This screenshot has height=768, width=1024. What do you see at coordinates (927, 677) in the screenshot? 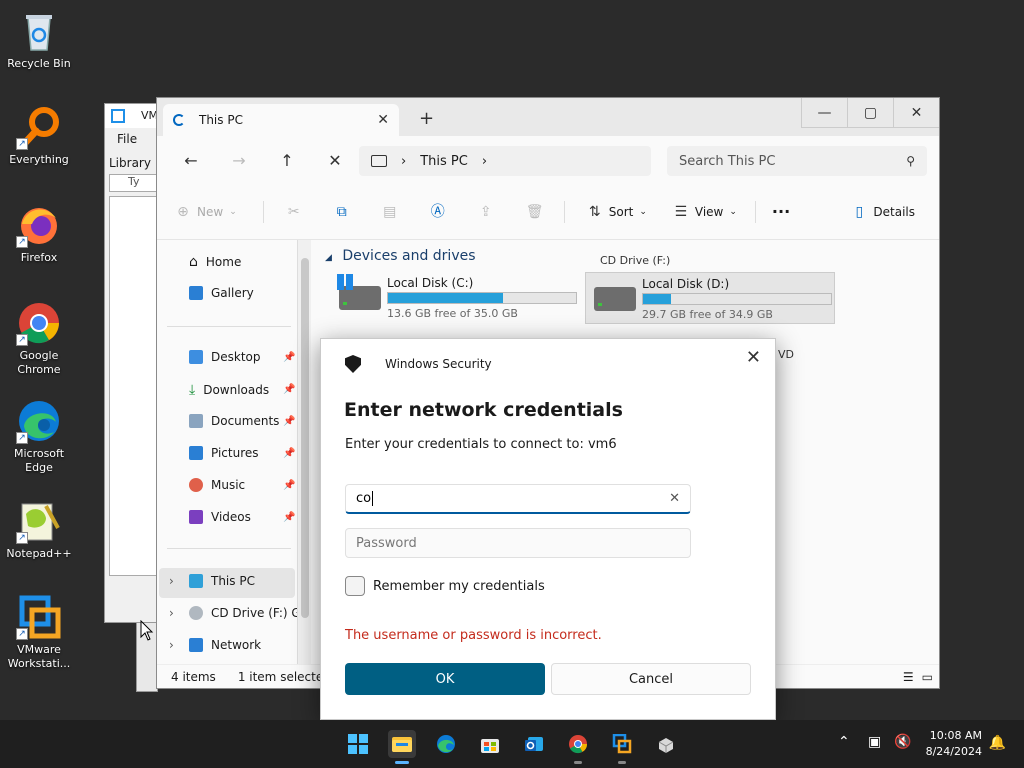
I see `tiles-view-icon: ▭` at bounding box center [927, 677].